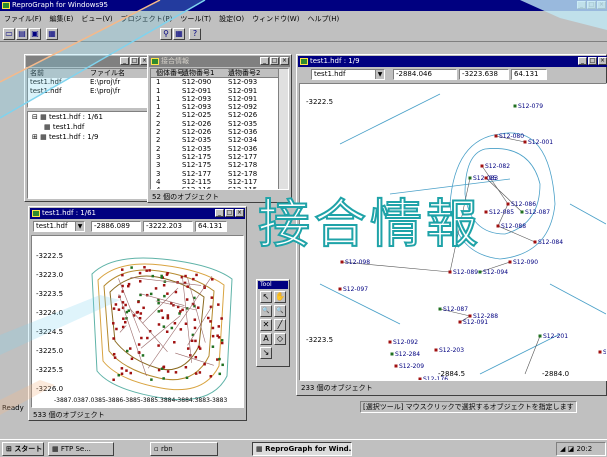 This screenshot has width=607, height=457. What do you see at coordinates (90, 127) in the screenshot?
I see `tree-item: ▦ test1.hdf` at bounding box center [90, 127].